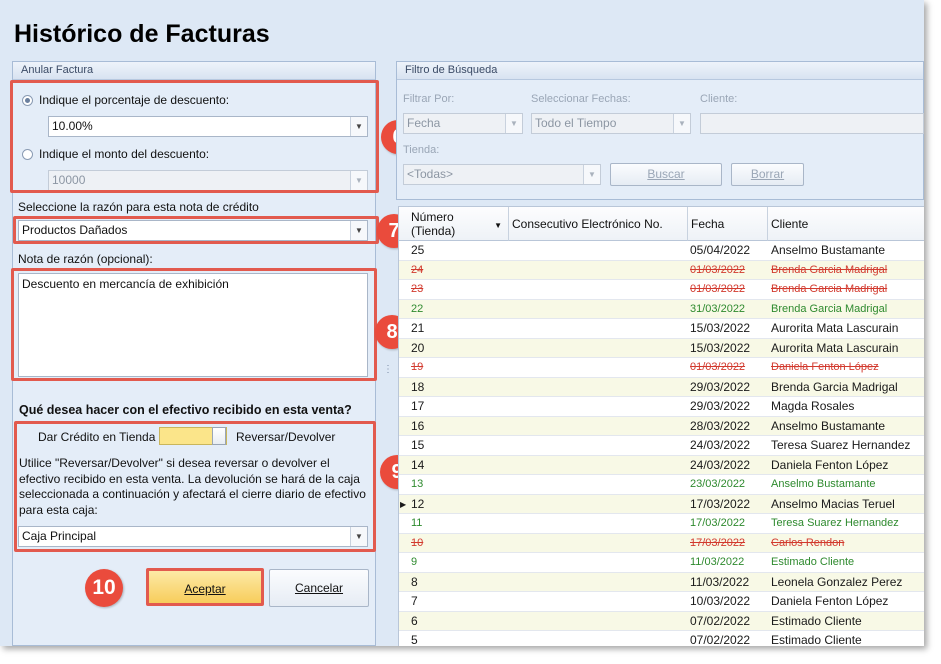 This screenshot has width=941, height=664. What do you see at coordinates (417, 269) in the screenshot?
I see `cell-num: 24` at bounding box center [417, 269].